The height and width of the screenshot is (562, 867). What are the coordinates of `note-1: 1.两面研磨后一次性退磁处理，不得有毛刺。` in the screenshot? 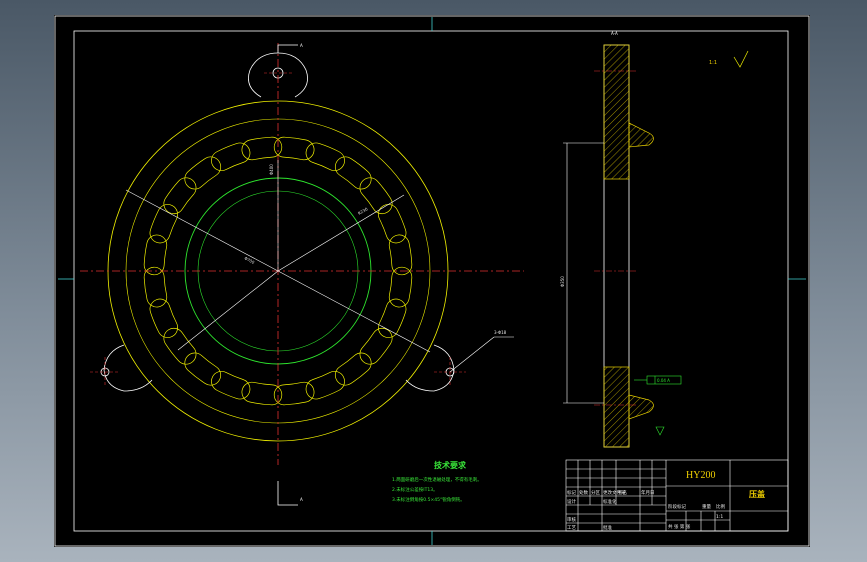 It's located at (437, 479).